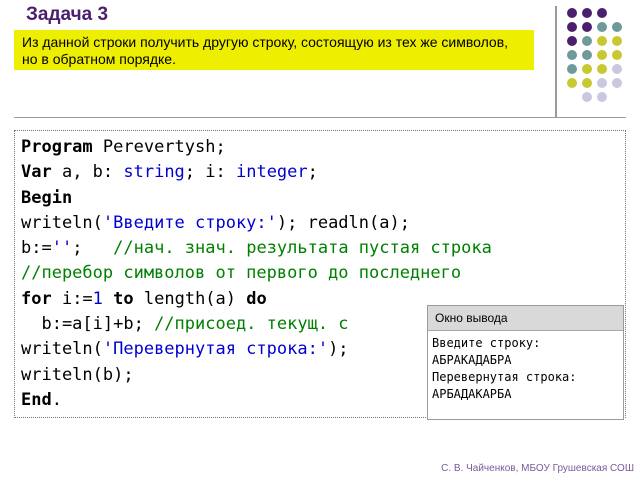  I want to click on output-window-title: Окно вывода, so click(525, 318).